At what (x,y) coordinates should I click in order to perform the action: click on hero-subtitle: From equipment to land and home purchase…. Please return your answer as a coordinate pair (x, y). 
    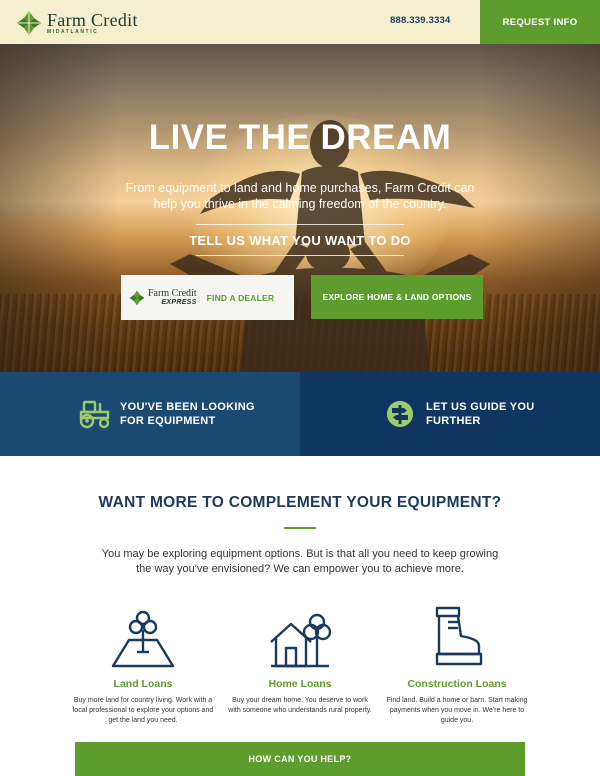
    Looking at the image, I should click on (300, 196).